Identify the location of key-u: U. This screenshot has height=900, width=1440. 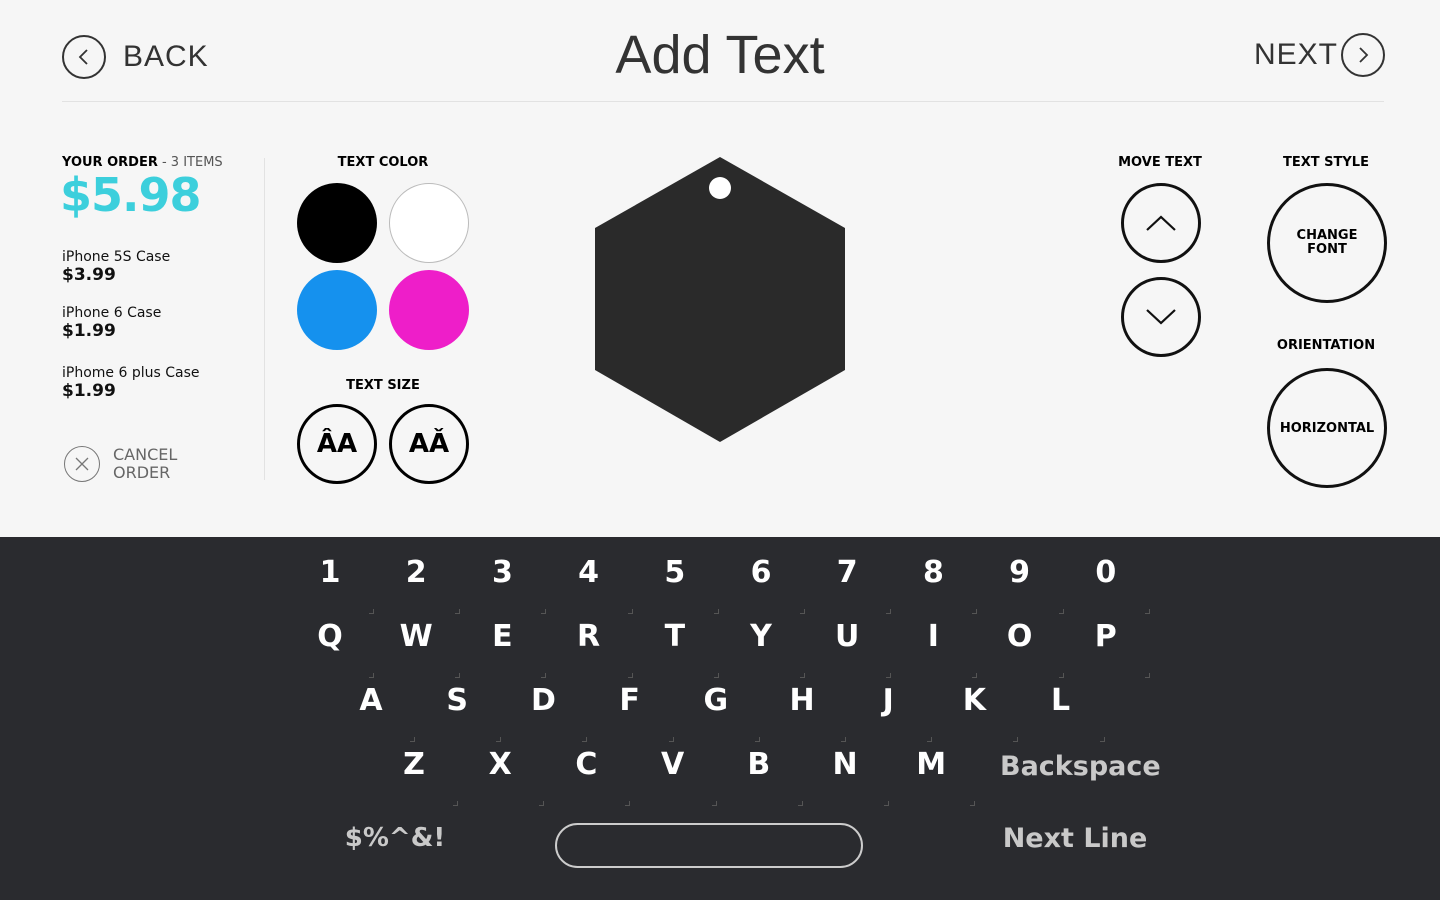
(854, 648).